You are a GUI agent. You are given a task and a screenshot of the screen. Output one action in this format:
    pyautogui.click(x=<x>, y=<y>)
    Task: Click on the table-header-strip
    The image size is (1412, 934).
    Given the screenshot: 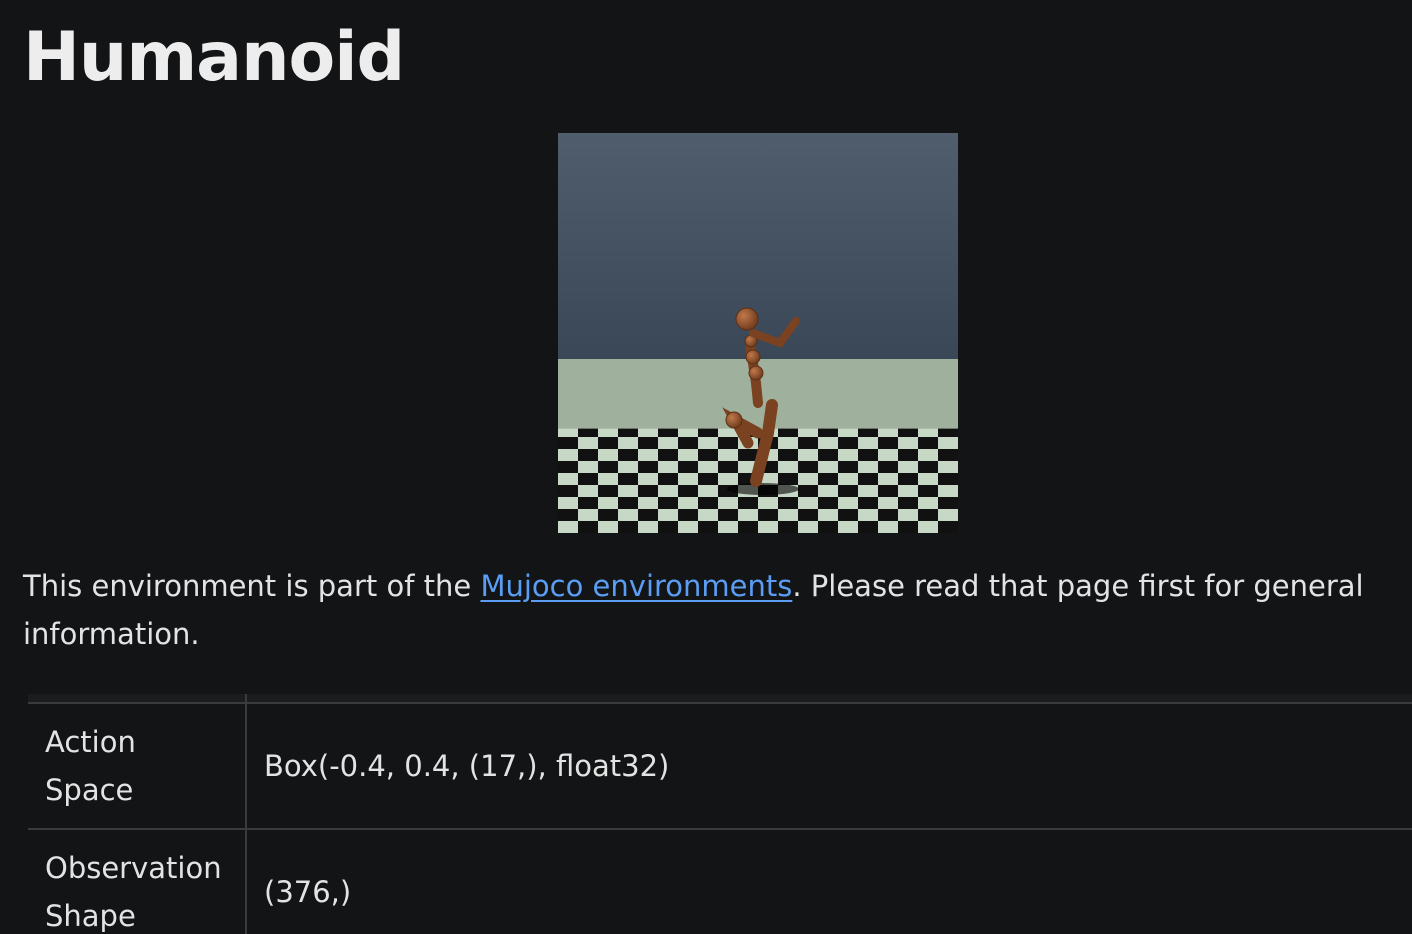 What is the action you would take?
    pyautogui.click(x=720, y=699)
    